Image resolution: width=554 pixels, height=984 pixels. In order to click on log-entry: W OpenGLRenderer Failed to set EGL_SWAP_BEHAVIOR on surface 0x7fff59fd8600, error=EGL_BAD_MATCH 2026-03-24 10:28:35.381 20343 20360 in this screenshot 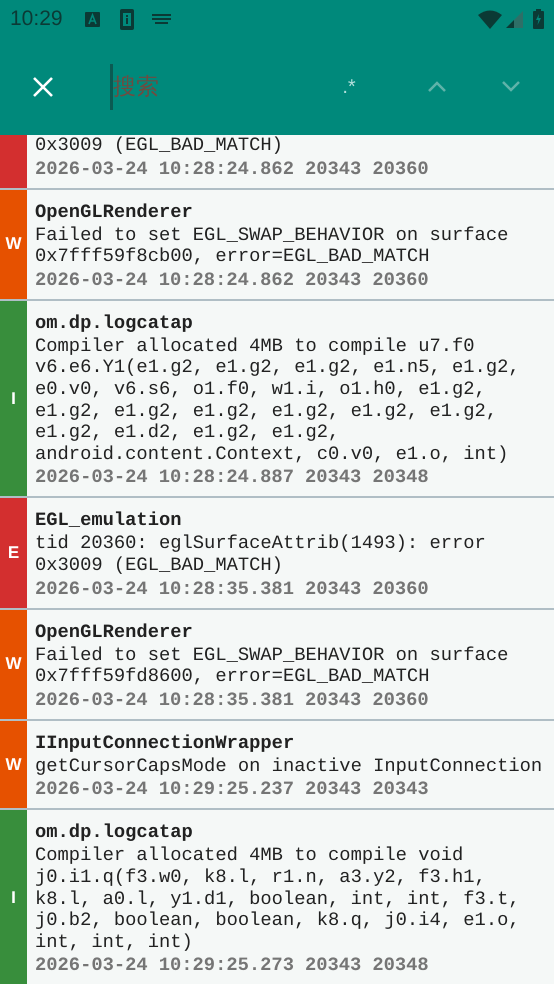, I will do `click(277, 665)`.